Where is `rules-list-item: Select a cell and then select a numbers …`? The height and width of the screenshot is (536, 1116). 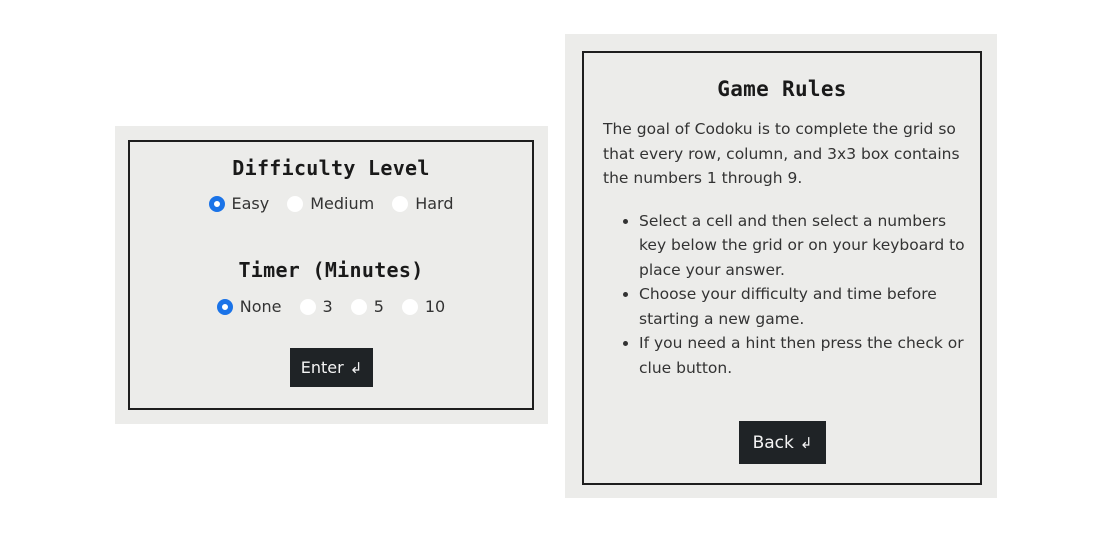
rules-list-item: Select a cell and then select a numbers … is located at coordinates (802, 246).